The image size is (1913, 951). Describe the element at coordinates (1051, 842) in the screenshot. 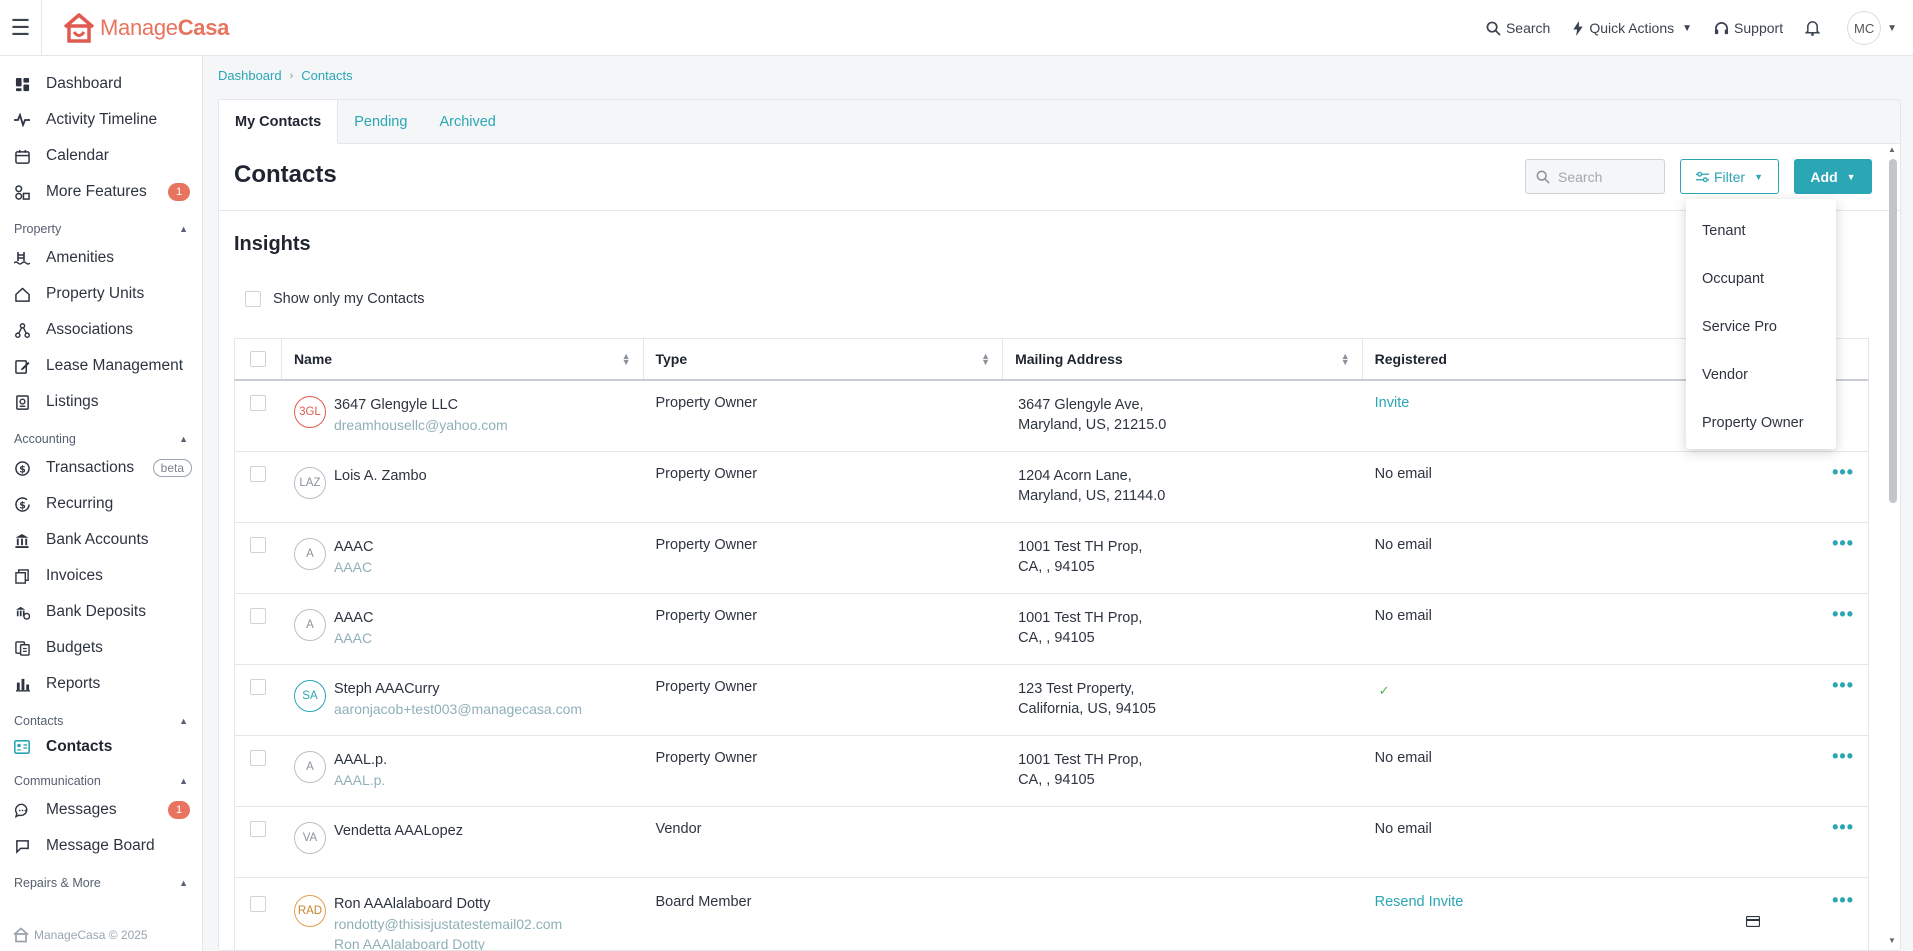

I see `table-row: VA Vendetta AAALopez Vendor No email •••` at that location.